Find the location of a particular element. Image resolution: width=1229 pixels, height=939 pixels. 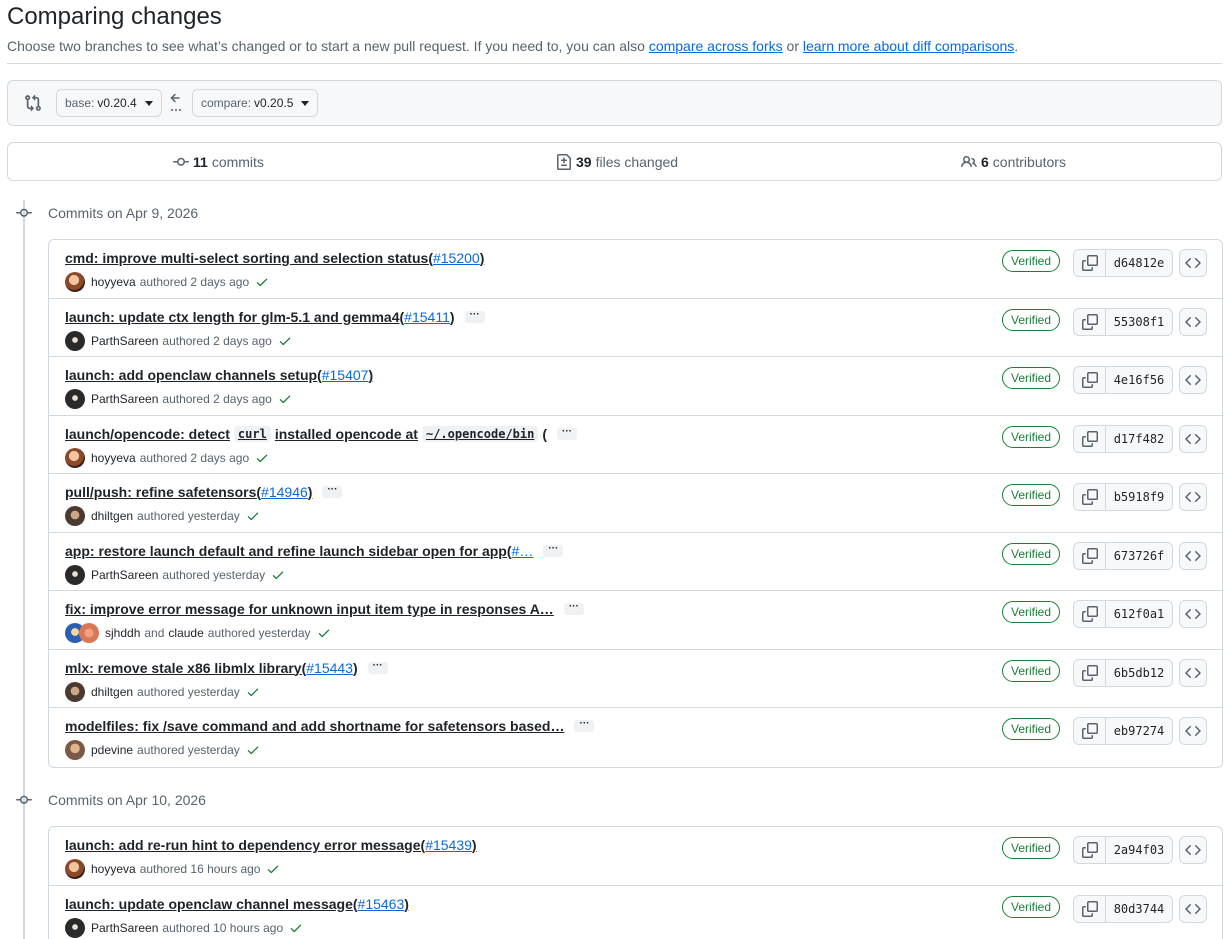

base-branch-select: base: v0.20.4 is located at coordinates (109, 103).